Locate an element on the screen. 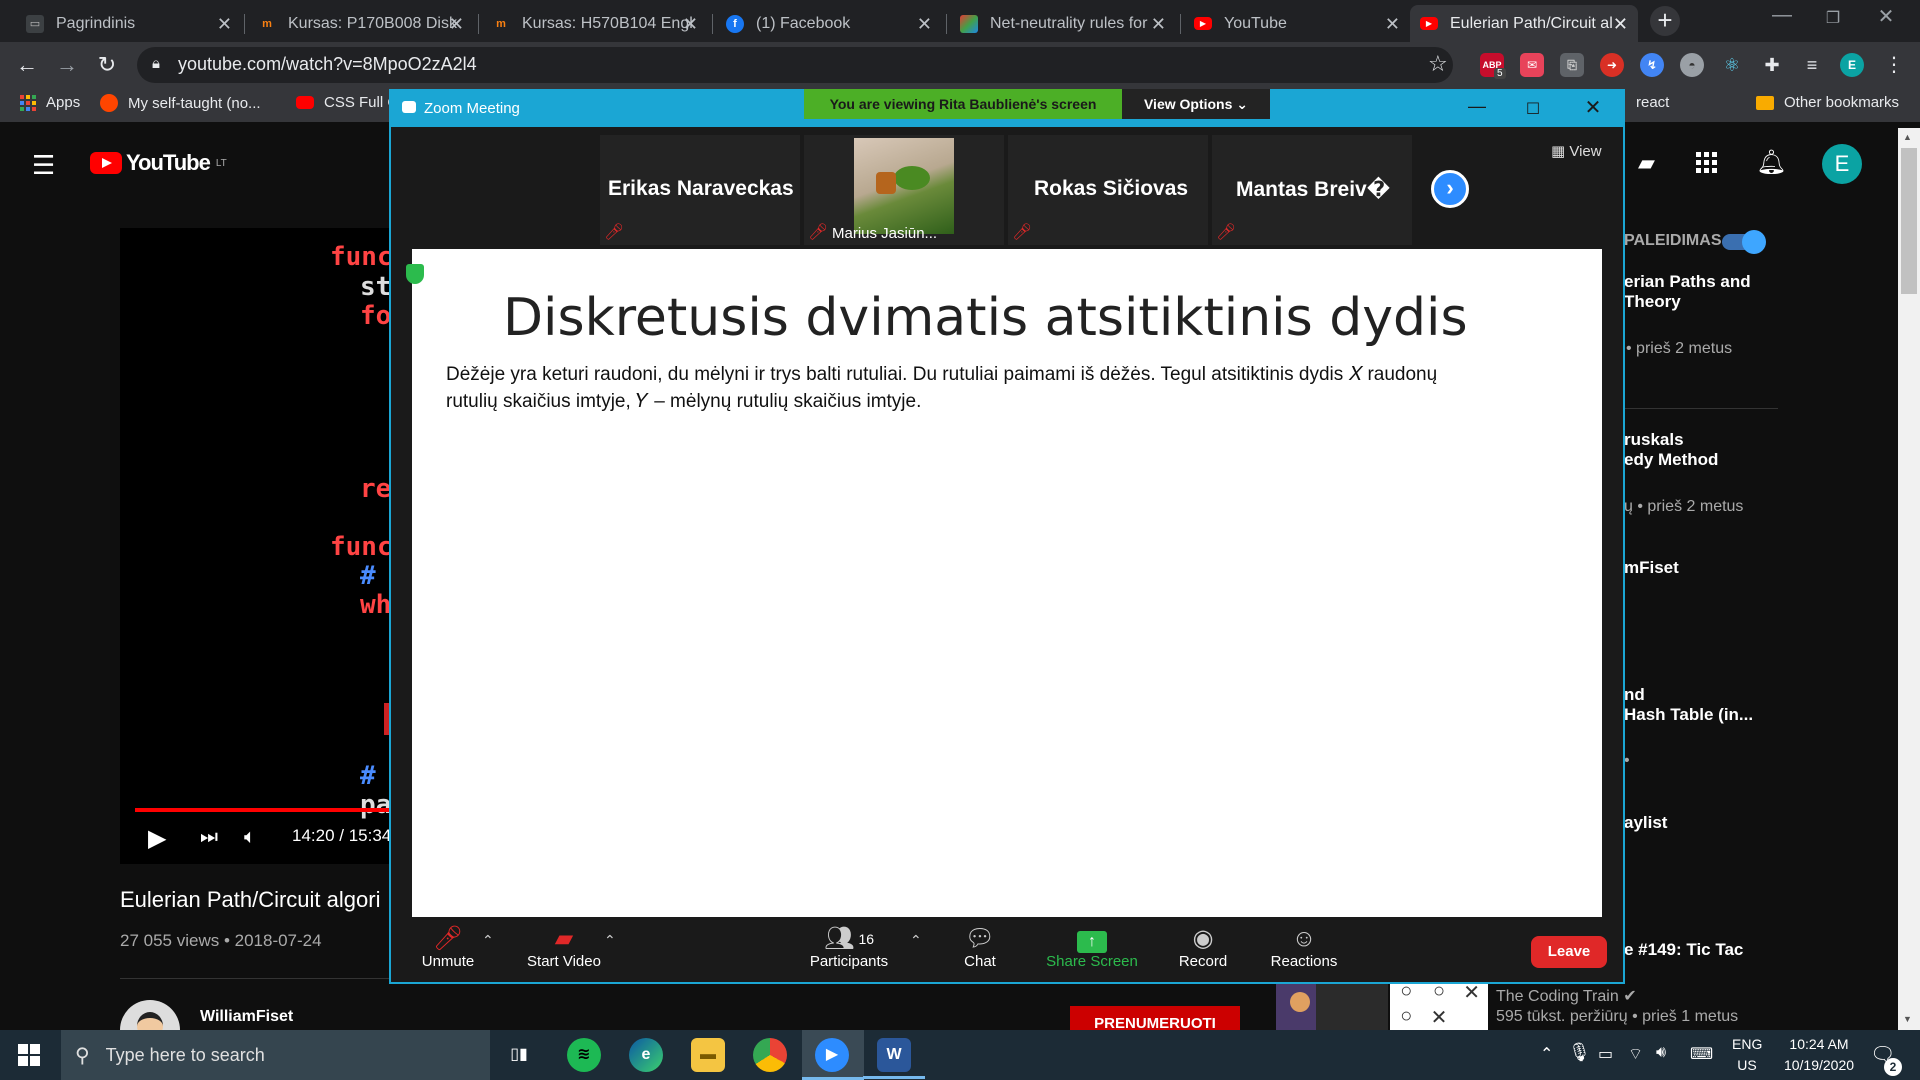 Image resolution: width=1920 pixels, height=1080 pixels. extension-icon: ↯ is located at coordinates (1652, 65).